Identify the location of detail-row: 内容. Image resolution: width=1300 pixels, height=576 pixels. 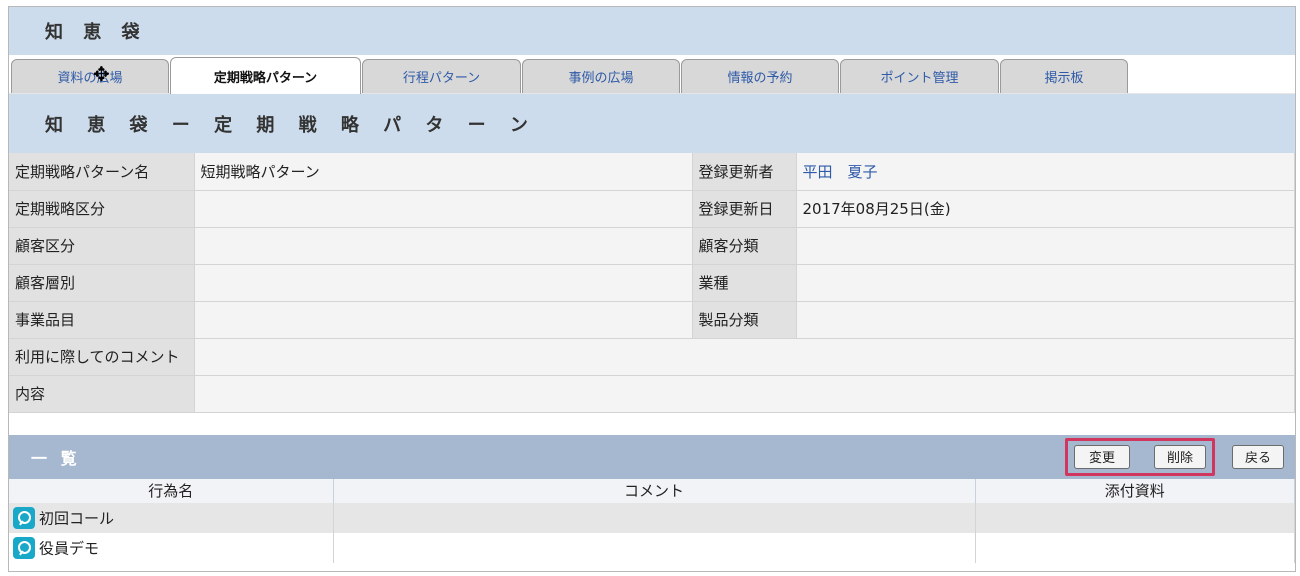
(652, 394).